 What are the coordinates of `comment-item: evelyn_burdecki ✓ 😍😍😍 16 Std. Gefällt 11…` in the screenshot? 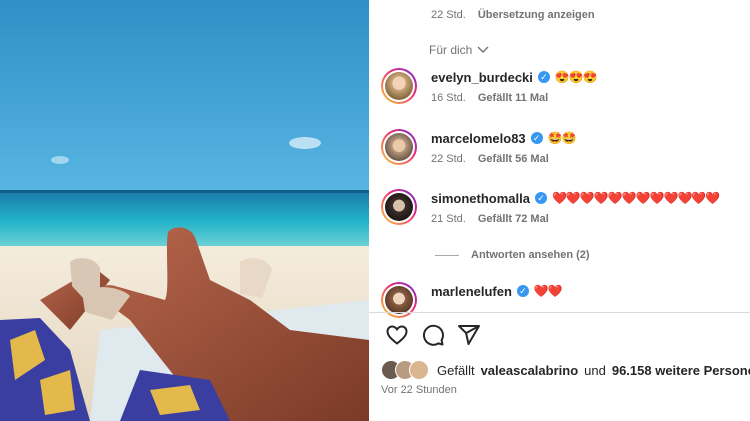 It's located at (561, 90).